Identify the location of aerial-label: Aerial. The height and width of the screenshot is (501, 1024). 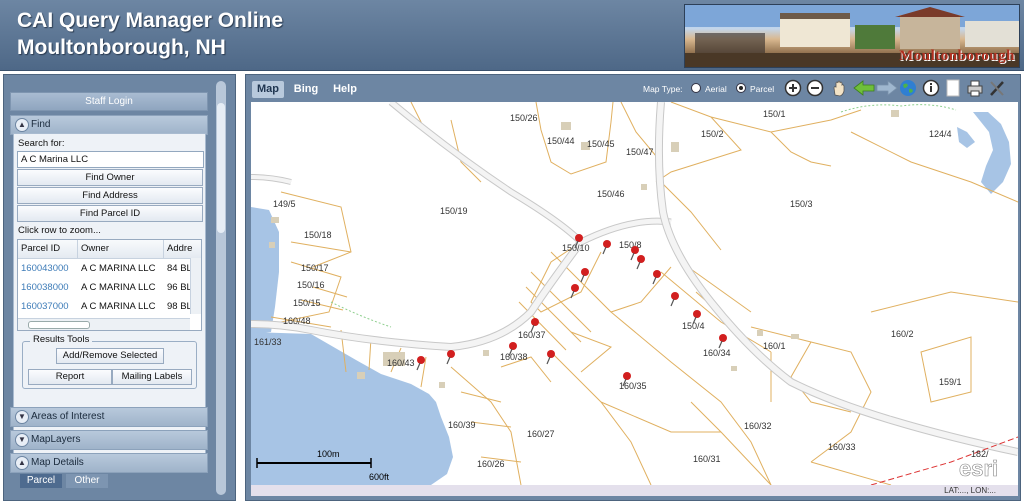
(716, 89).